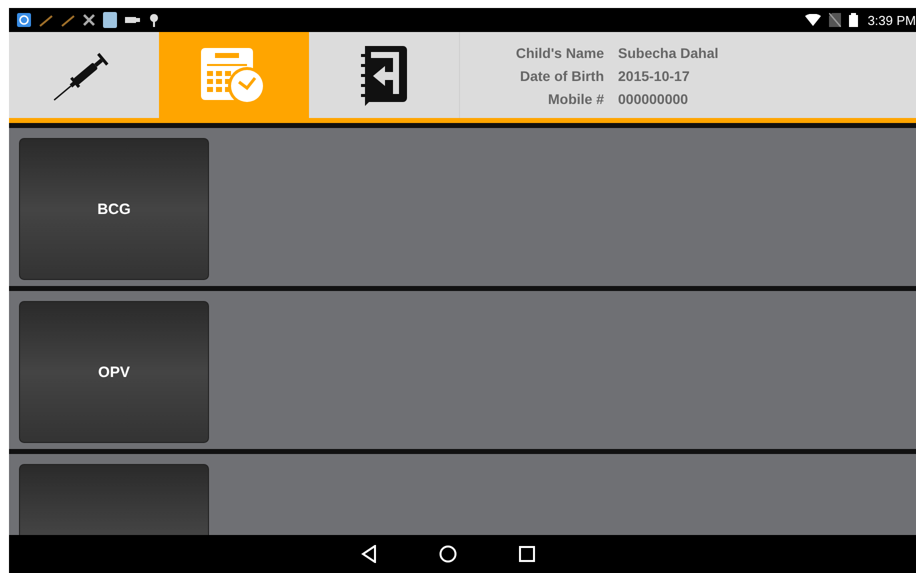 The width and height of the screenshot is (916, 573). Describe the element at coordinates (669, 53) in the screenshot. I see `field-value: Subecha Dahal` at that location.